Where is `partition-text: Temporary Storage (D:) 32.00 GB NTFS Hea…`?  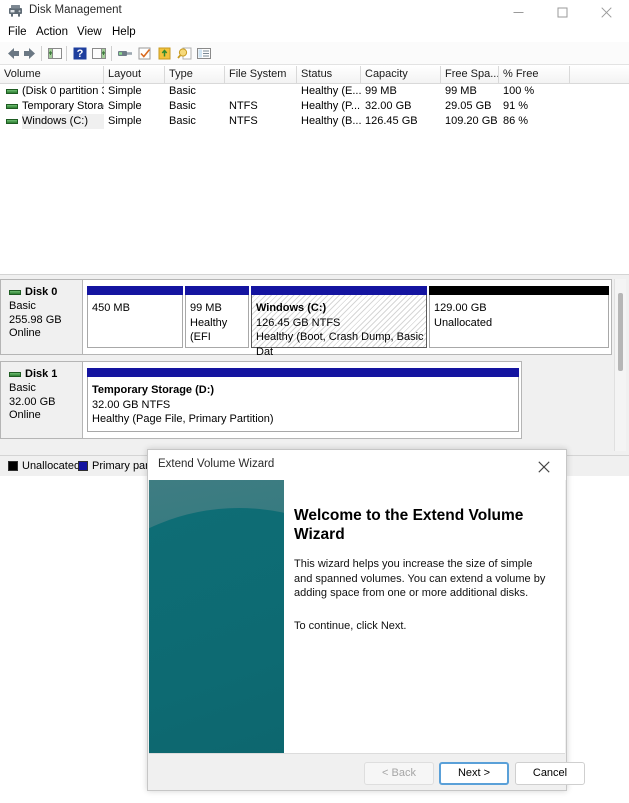
partition-text: Temporary Storage (D:) 32.00 GB NTFS Hea… is located at coordinates (304, 405).